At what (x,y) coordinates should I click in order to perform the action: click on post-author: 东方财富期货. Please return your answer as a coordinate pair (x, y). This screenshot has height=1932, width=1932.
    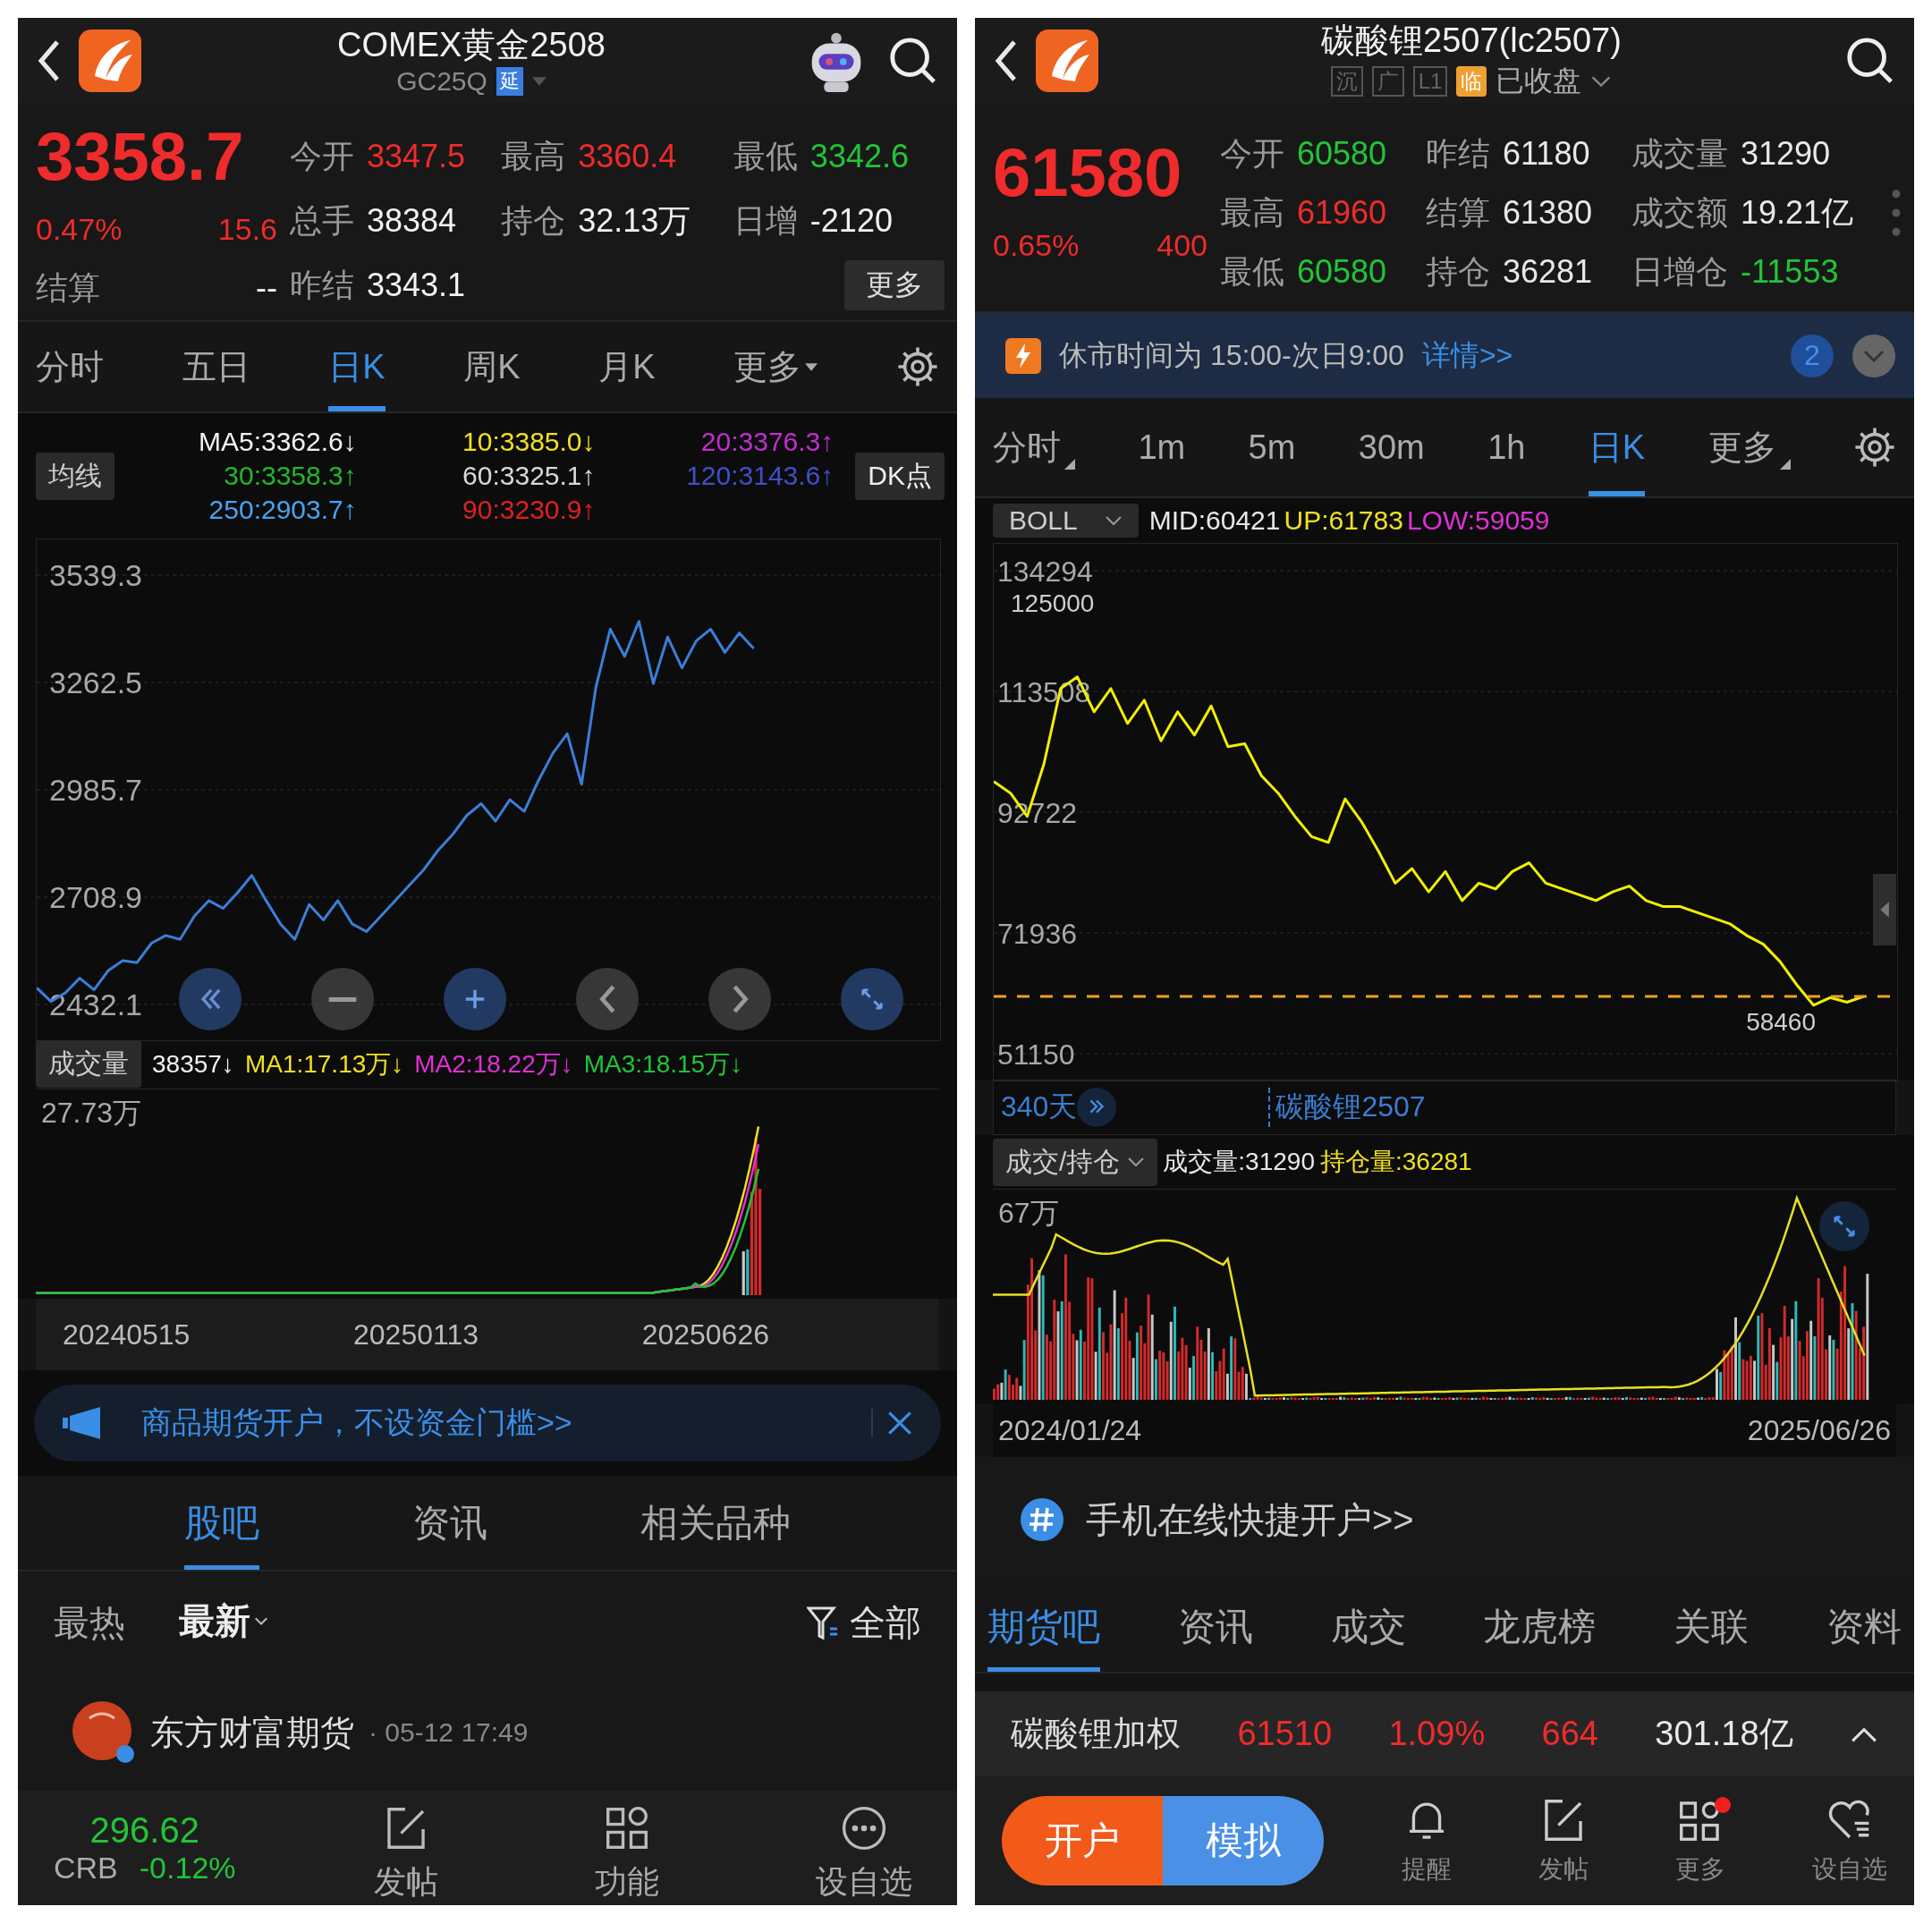
    Looking at the image, I should click on (252, 1732).